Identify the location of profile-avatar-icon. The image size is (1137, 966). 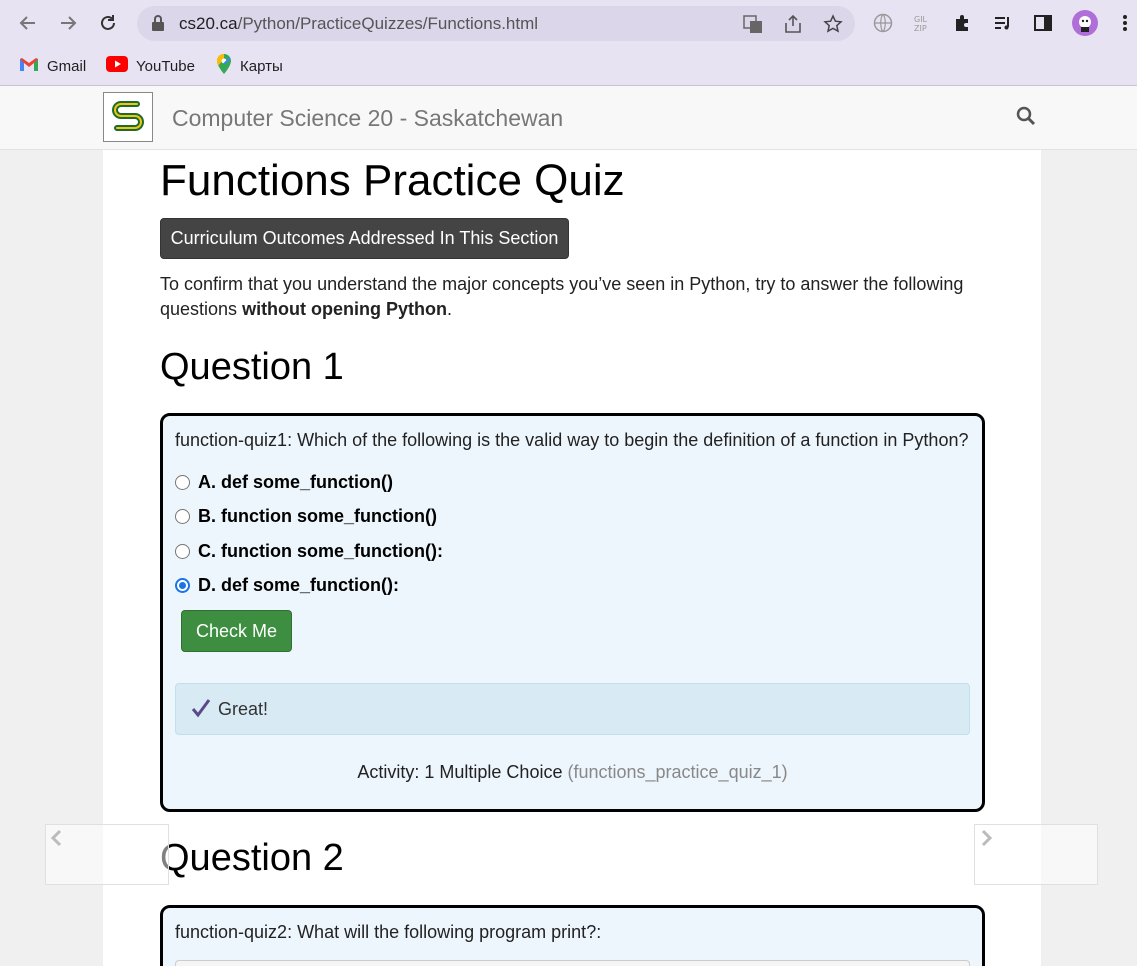
(1085, 23).